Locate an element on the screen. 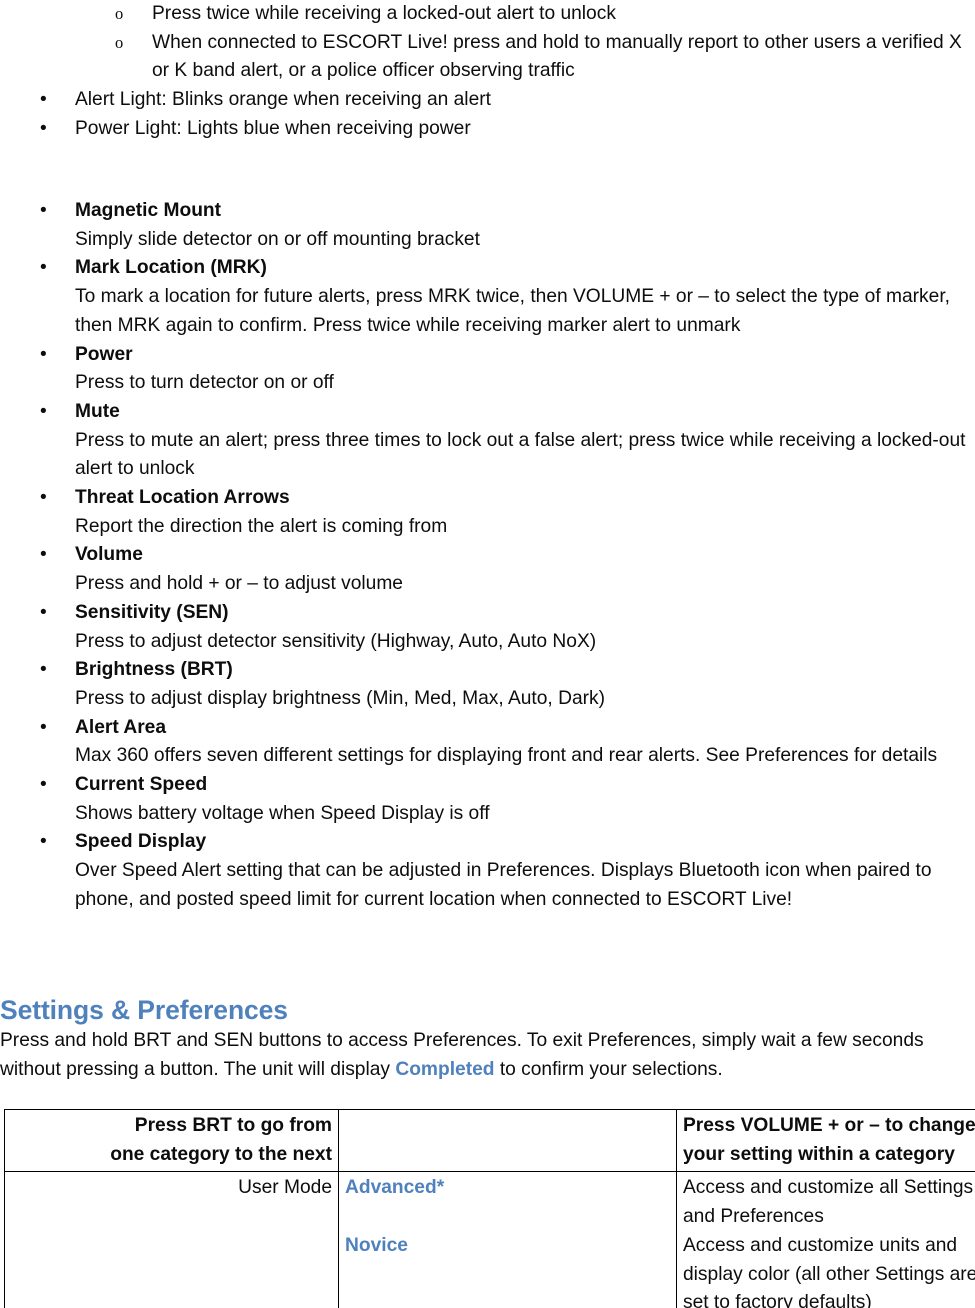 Image resolution: width=975 pixels, height=1308 pixels. section-heading: Settings & Preferences is located at coordinates (144, 1010).